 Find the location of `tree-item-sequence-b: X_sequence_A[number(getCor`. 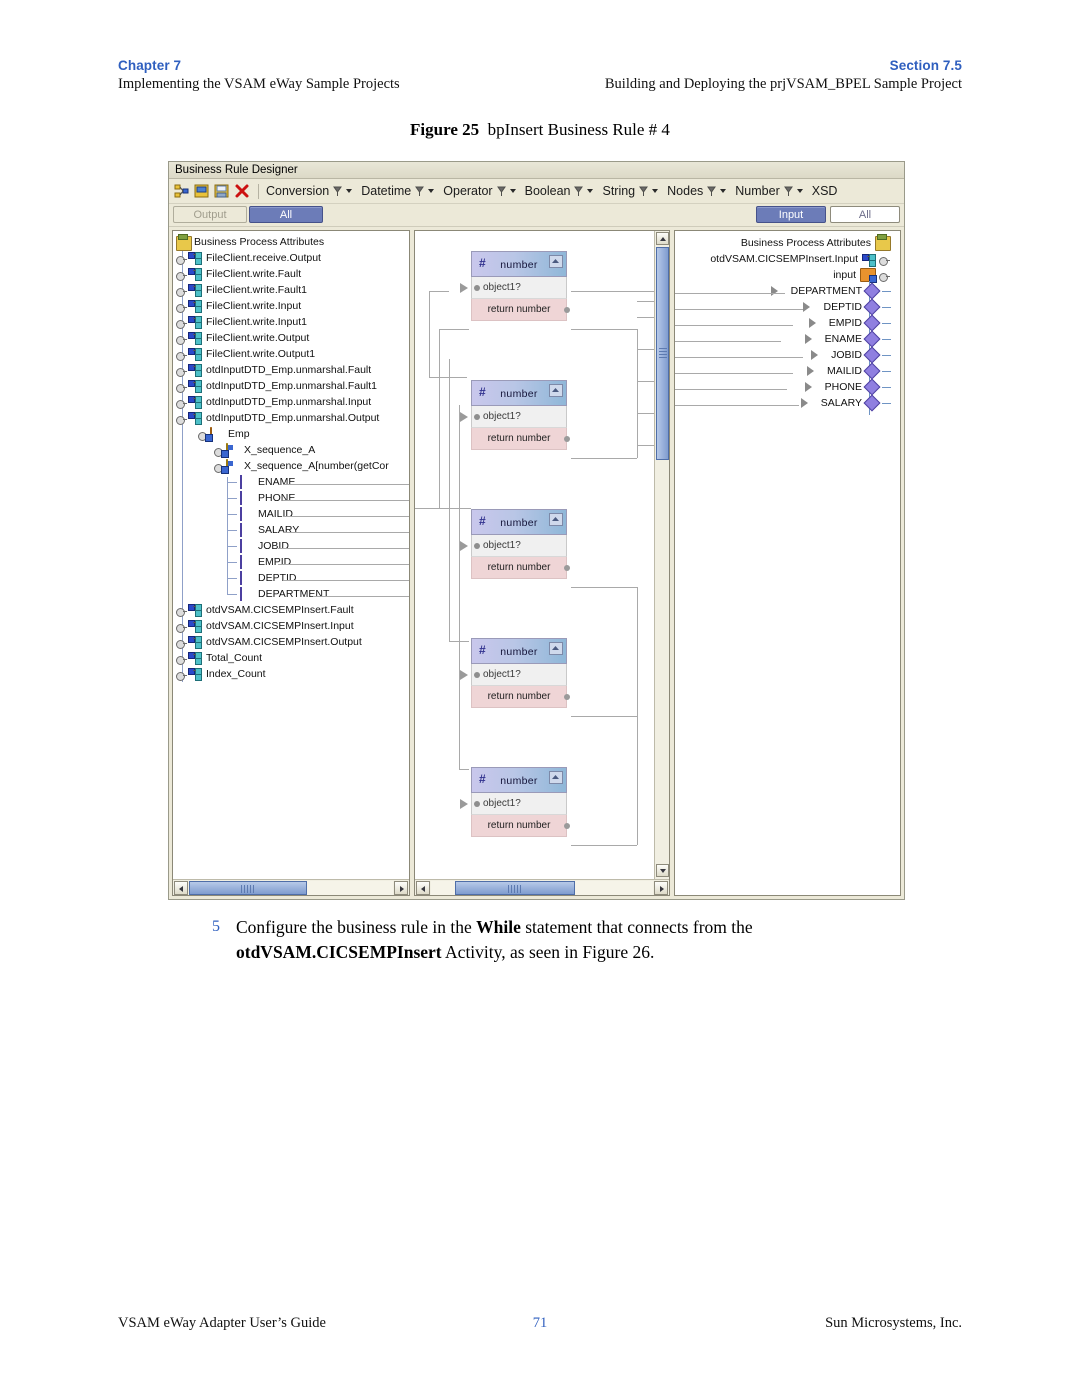

tree-item-sequence-b: X_sequence_A[number(getCor is located at coordinates (282, 466).